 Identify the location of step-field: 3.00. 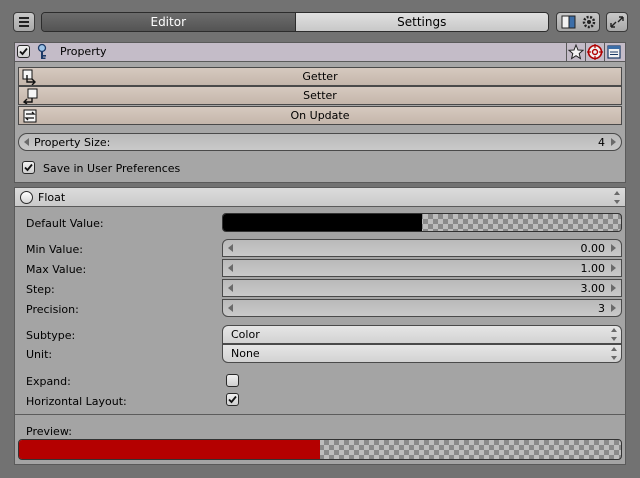
(422, 288).